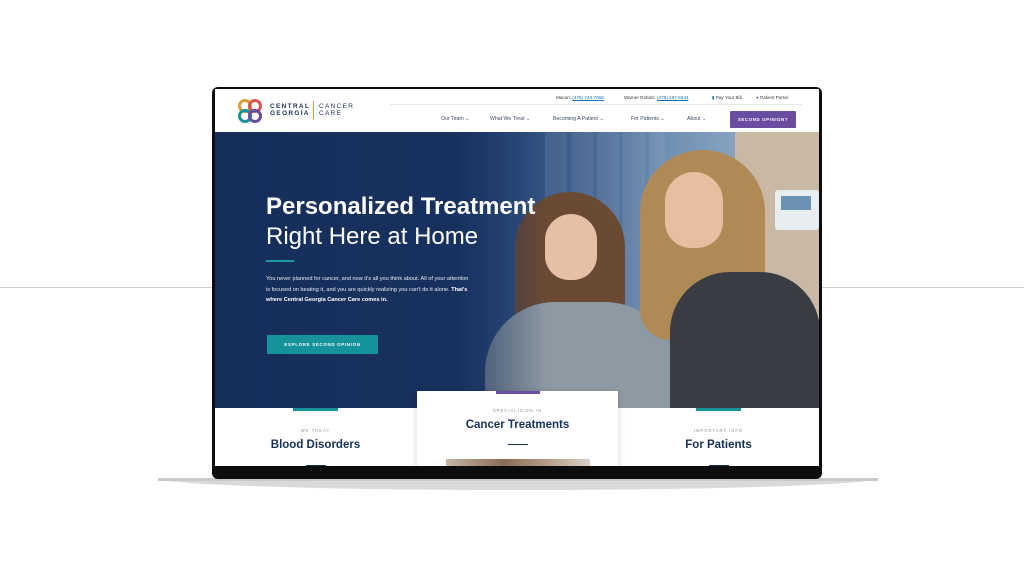  I want to click on patient-portal-label: Patient Portal, so click(774, 97).